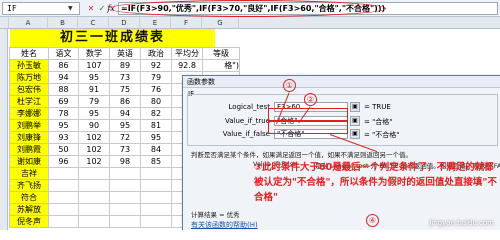 The width and height of the screenshot is (500, 240). What do you see at coordinates (29, 137) in the screenshot?
I see `name-cell: 刘康锋` at bounding box center [29, 137].